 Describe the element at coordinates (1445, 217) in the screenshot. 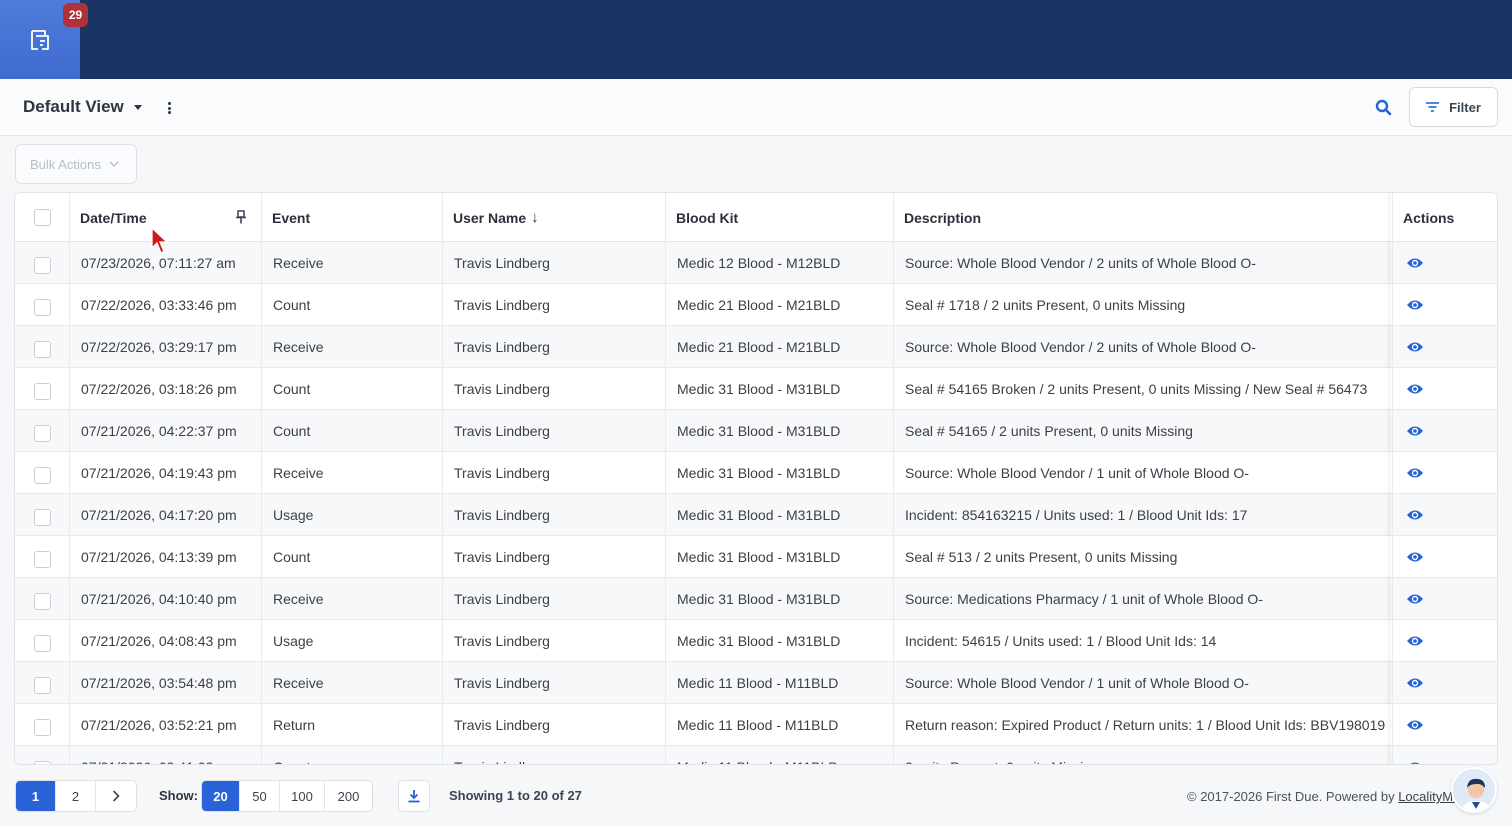

I see `column-header-actions: Actions` at that location.